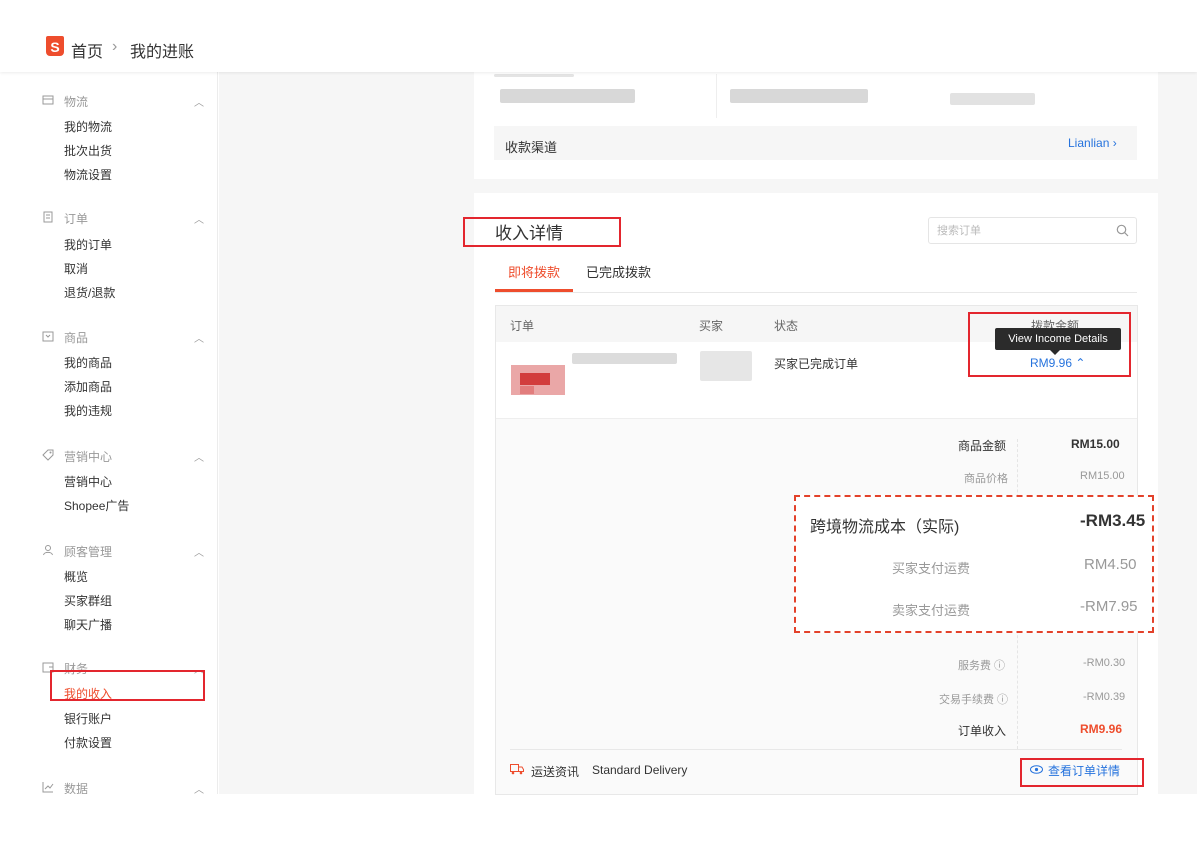 Image resolution: width=1197 pixels, height=849 pixels. Describe the element at coordinates (88, 742) in the screenshot. I see `sidebar-item-payment-settings: 付款设置` at that location.